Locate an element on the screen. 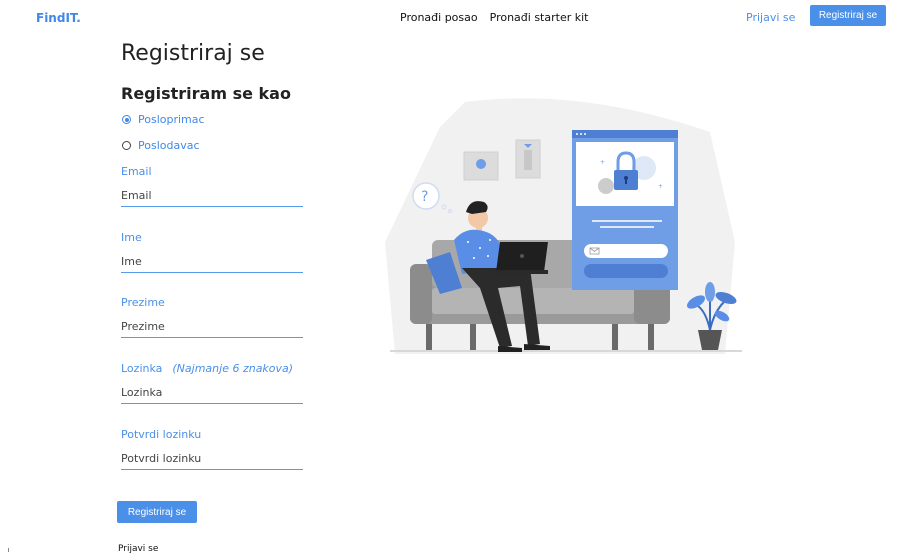  email-label: Email is located at coordinates (136, 171).